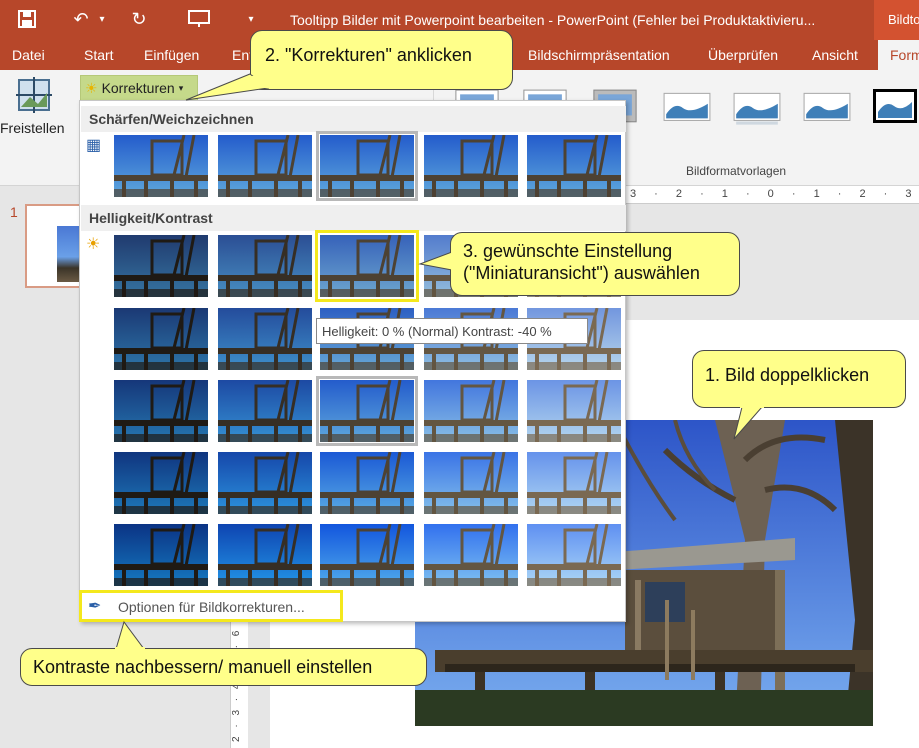 This screenshot has width=919, height=748. I want to click on freistellen-label: Freistellen, so click(32, 128).